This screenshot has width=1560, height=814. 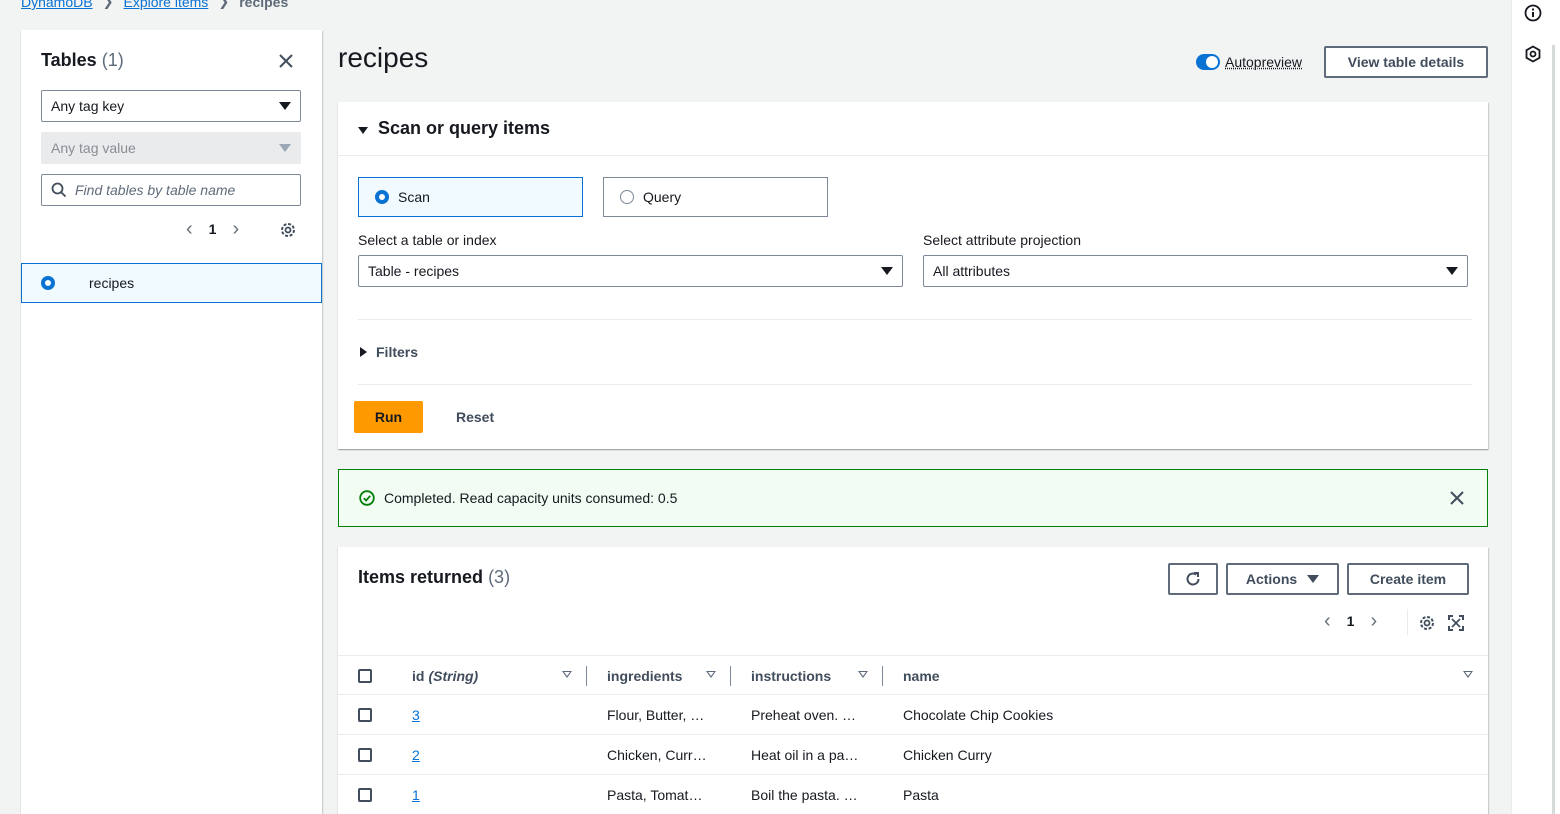 What do you see at coordinates (388, 417) in the screenshot?
I see `run-button: Run` at bounding box center [388, 417].